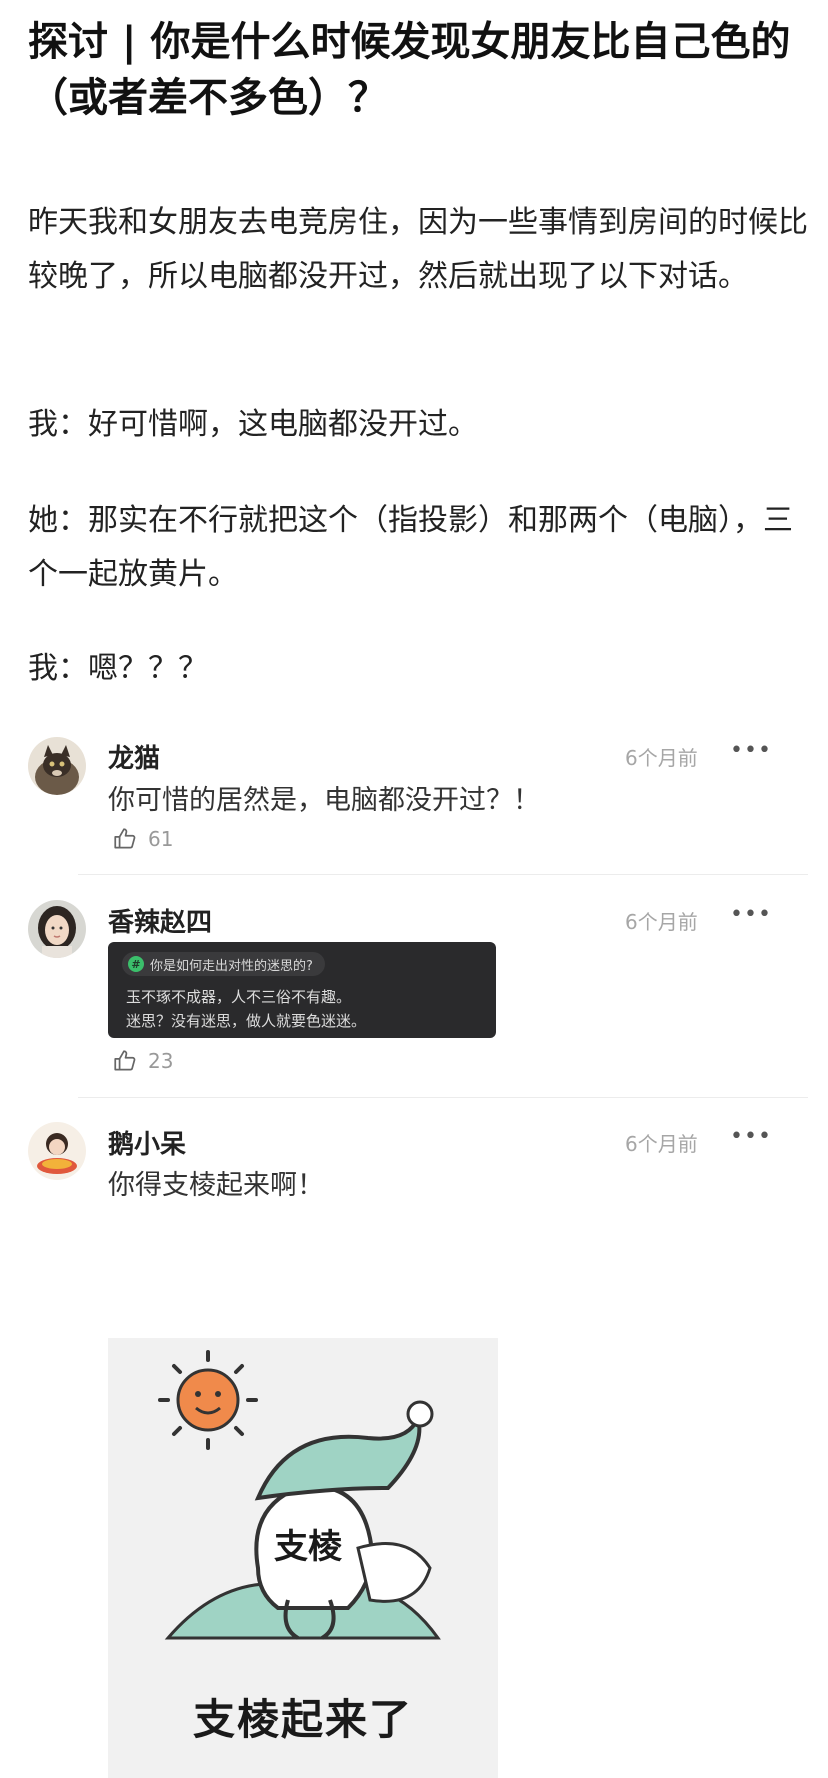  Describe the element at coordinates (134, 756) in the screenshot. I see `comment-author: 龙猫` at that location.